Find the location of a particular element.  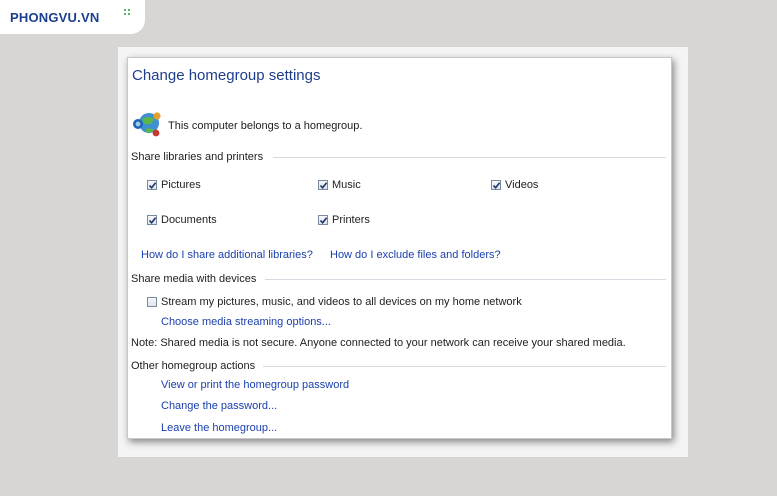

brand-logo-text: PHONGVU.VN is located at coordinates (55, 17).